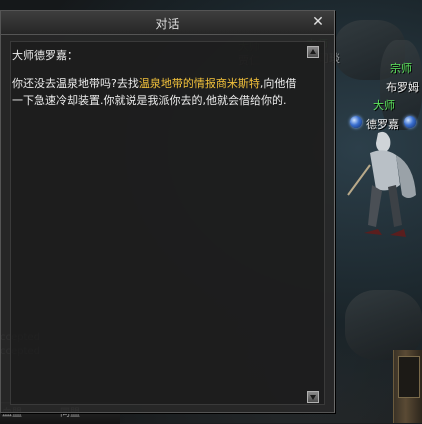 The height and width of the screenshot is (424, 422). What do you see at coordinates (402, 87) in the screenshot?
I see `npc-name: 布罗姆` at bounding box center [402, 87].